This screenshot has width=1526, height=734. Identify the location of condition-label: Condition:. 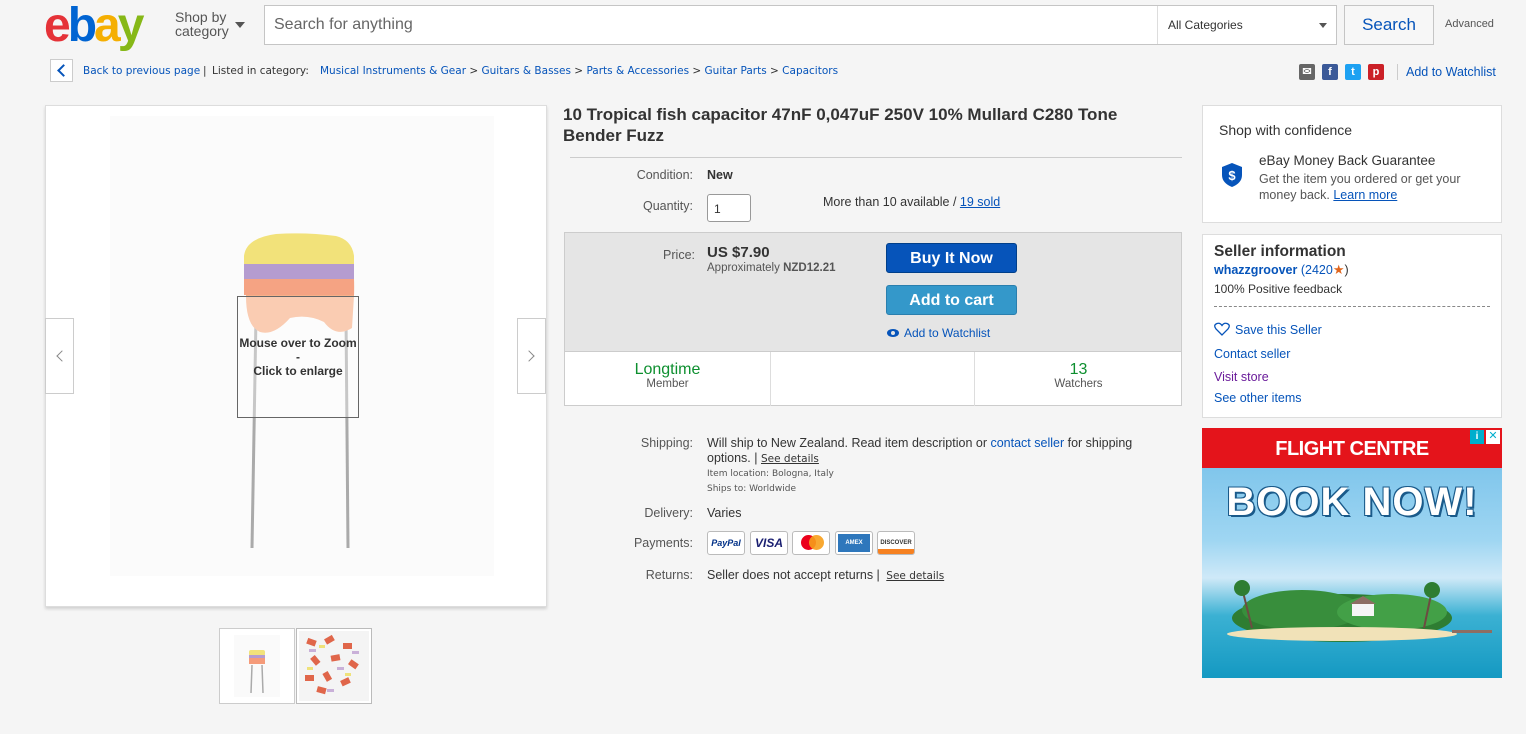
(664, 175).